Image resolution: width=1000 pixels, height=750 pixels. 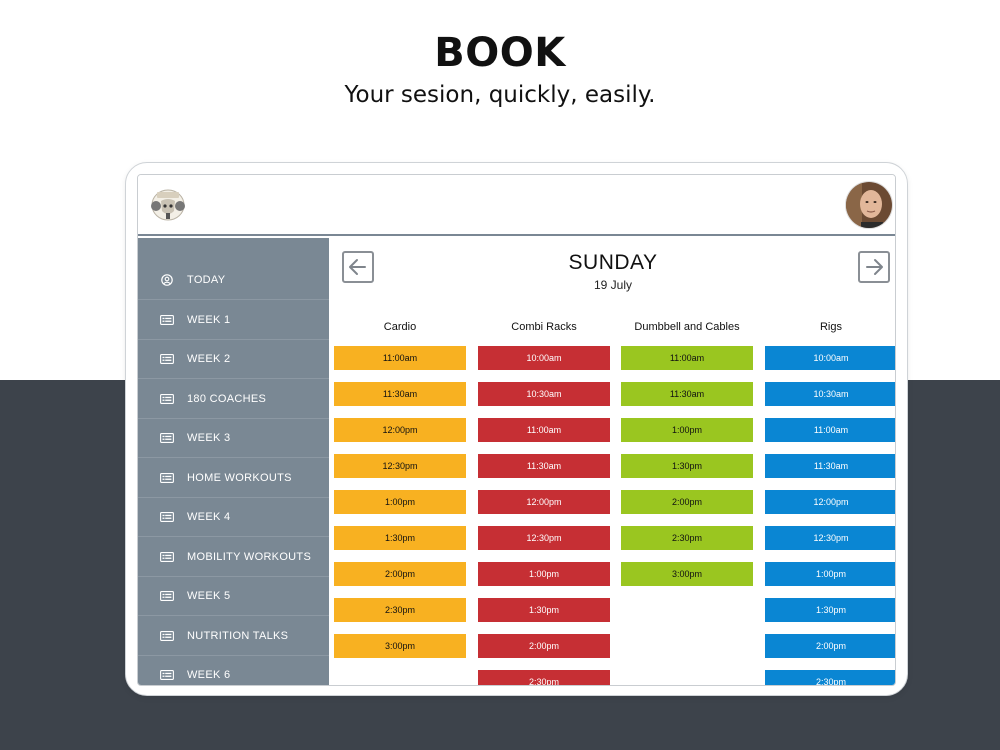 I want to click on column-header-combi-racks: Combi Racks, so click(x=544, y=327).